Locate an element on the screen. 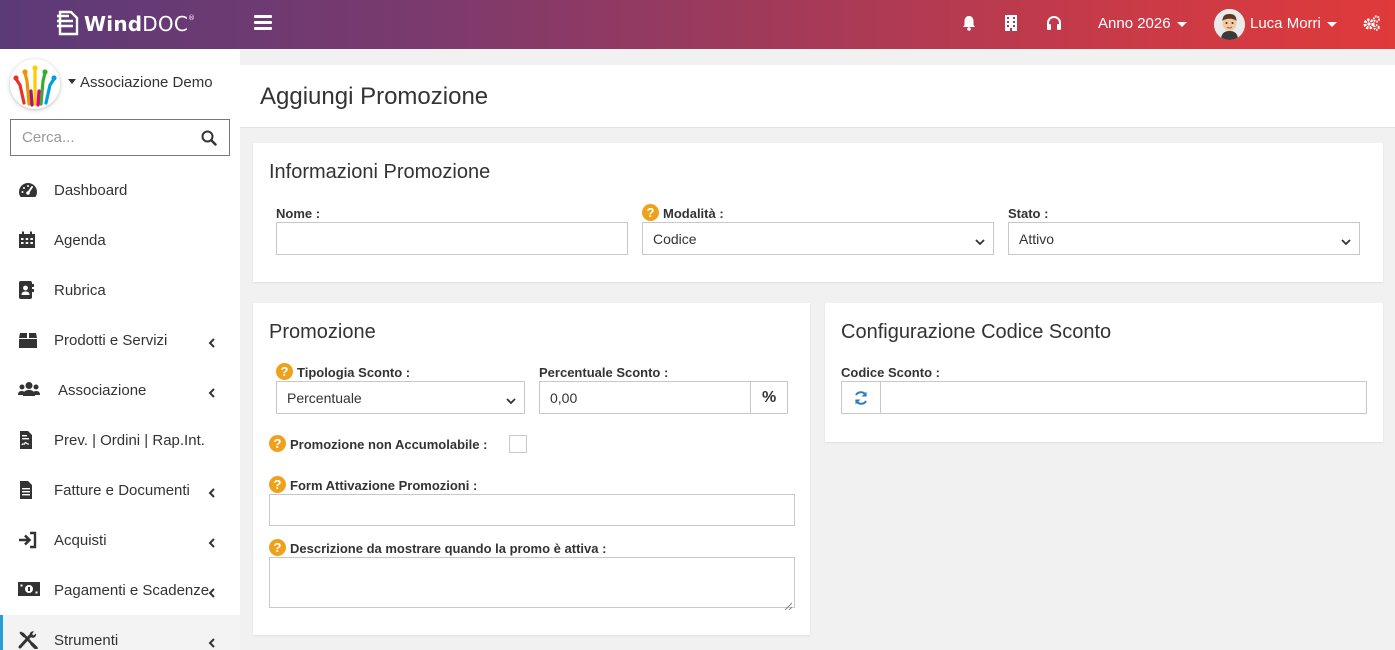 The height and width of the screenshot is (650, 1395). sidebar-item-strumenti: Strumenti is located at coordinates (120, 632).